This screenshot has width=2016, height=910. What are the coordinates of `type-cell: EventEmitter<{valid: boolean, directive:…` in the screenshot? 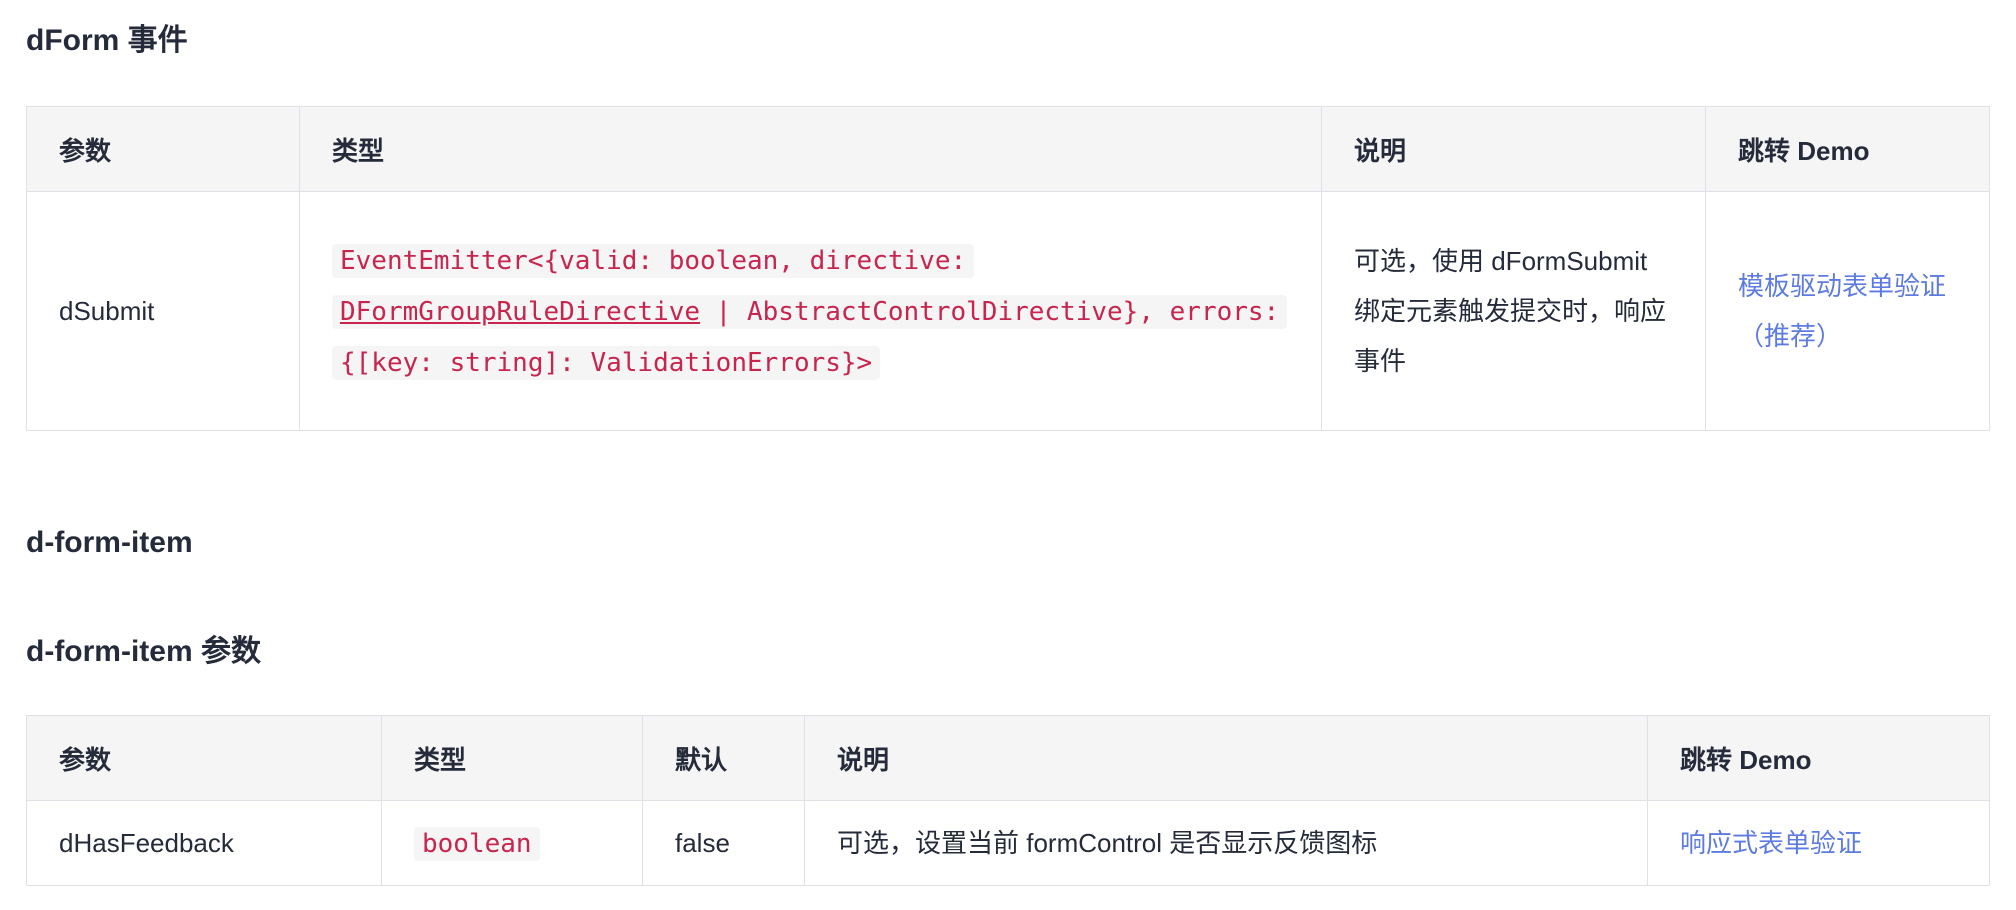 It's located at (810, 311).